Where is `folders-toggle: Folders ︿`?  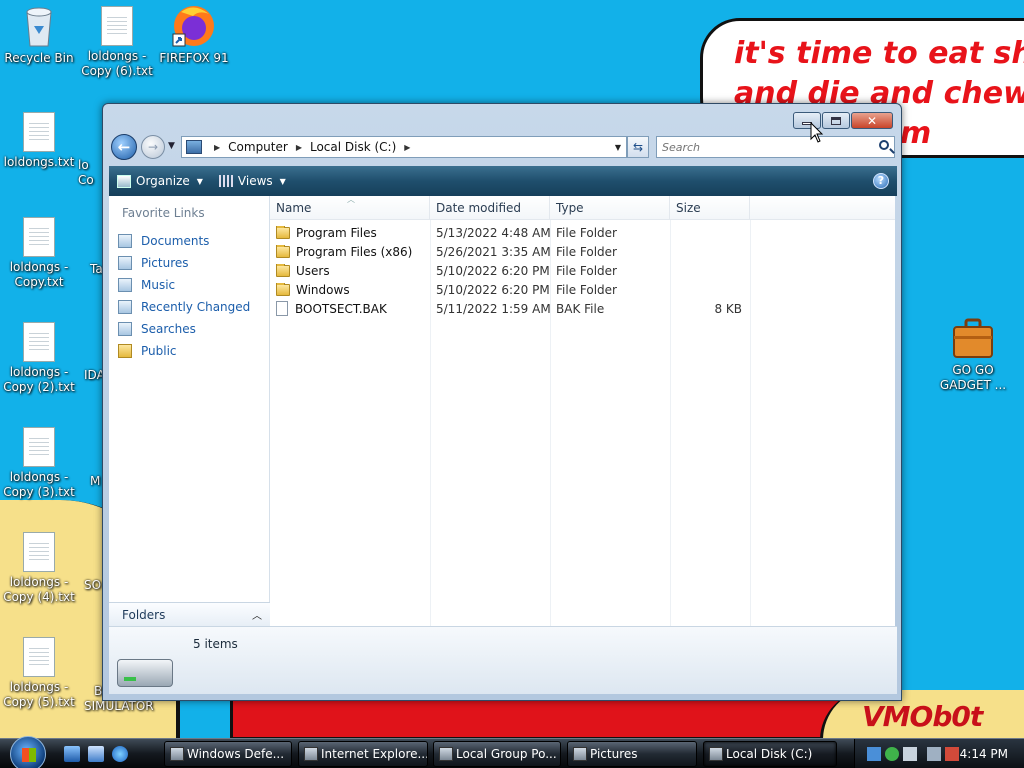
folders-toggle: Folders ︿ is located at coordinates (189, 614).